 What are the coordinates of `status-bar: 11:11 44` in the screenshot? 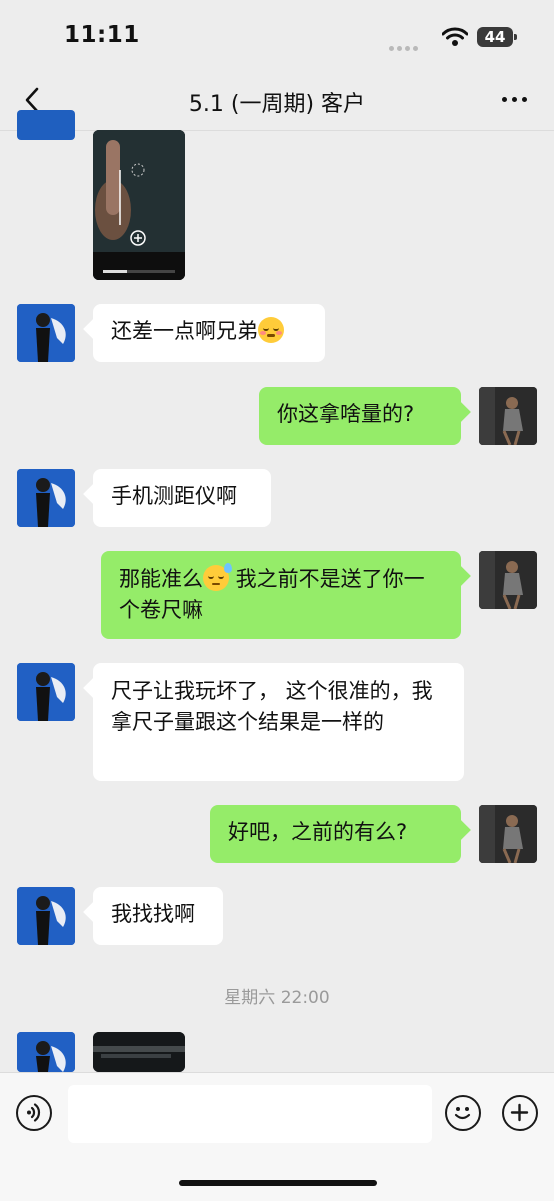 It's located at (277, 35).